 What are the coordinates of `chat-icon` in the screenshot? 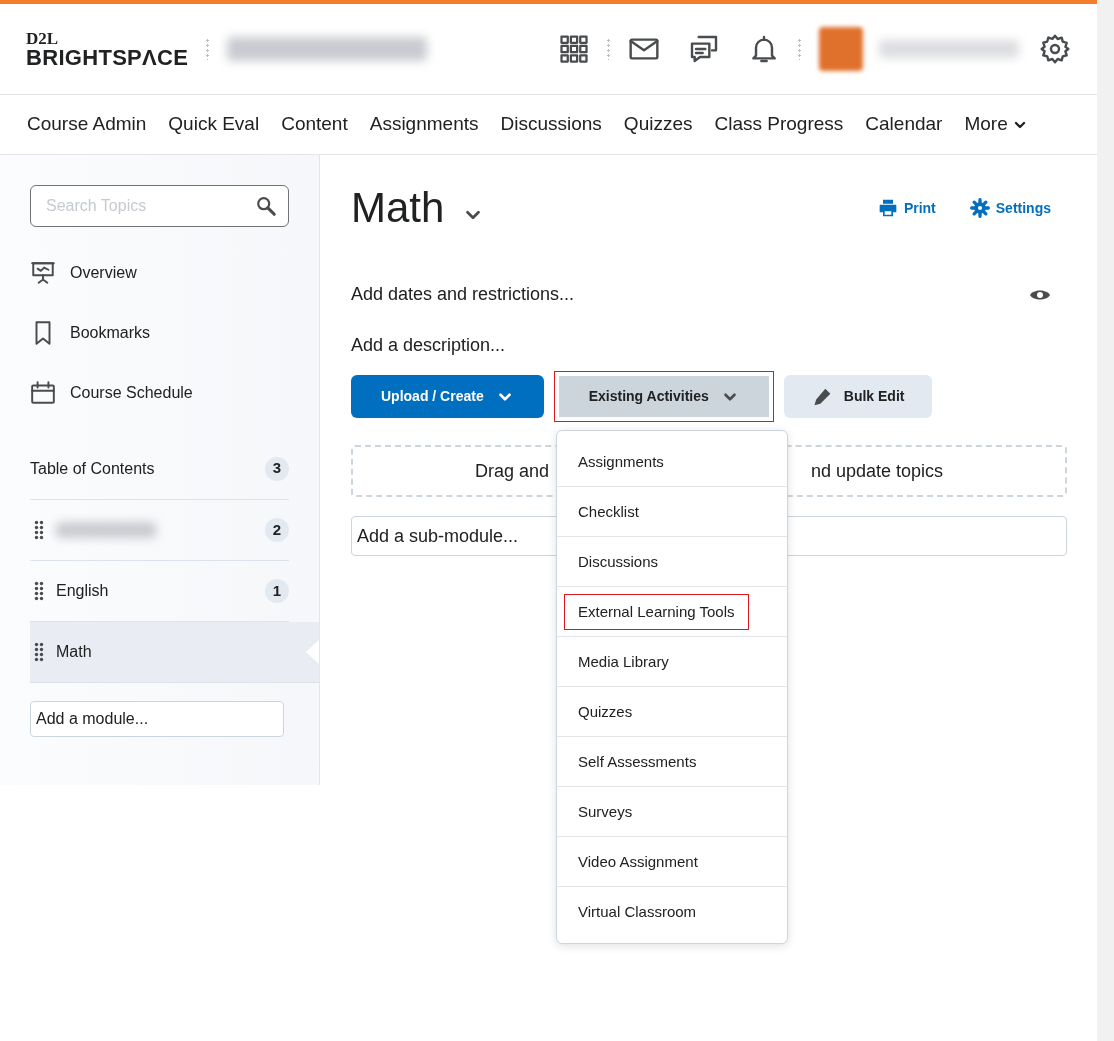 It's located at (704, 49).